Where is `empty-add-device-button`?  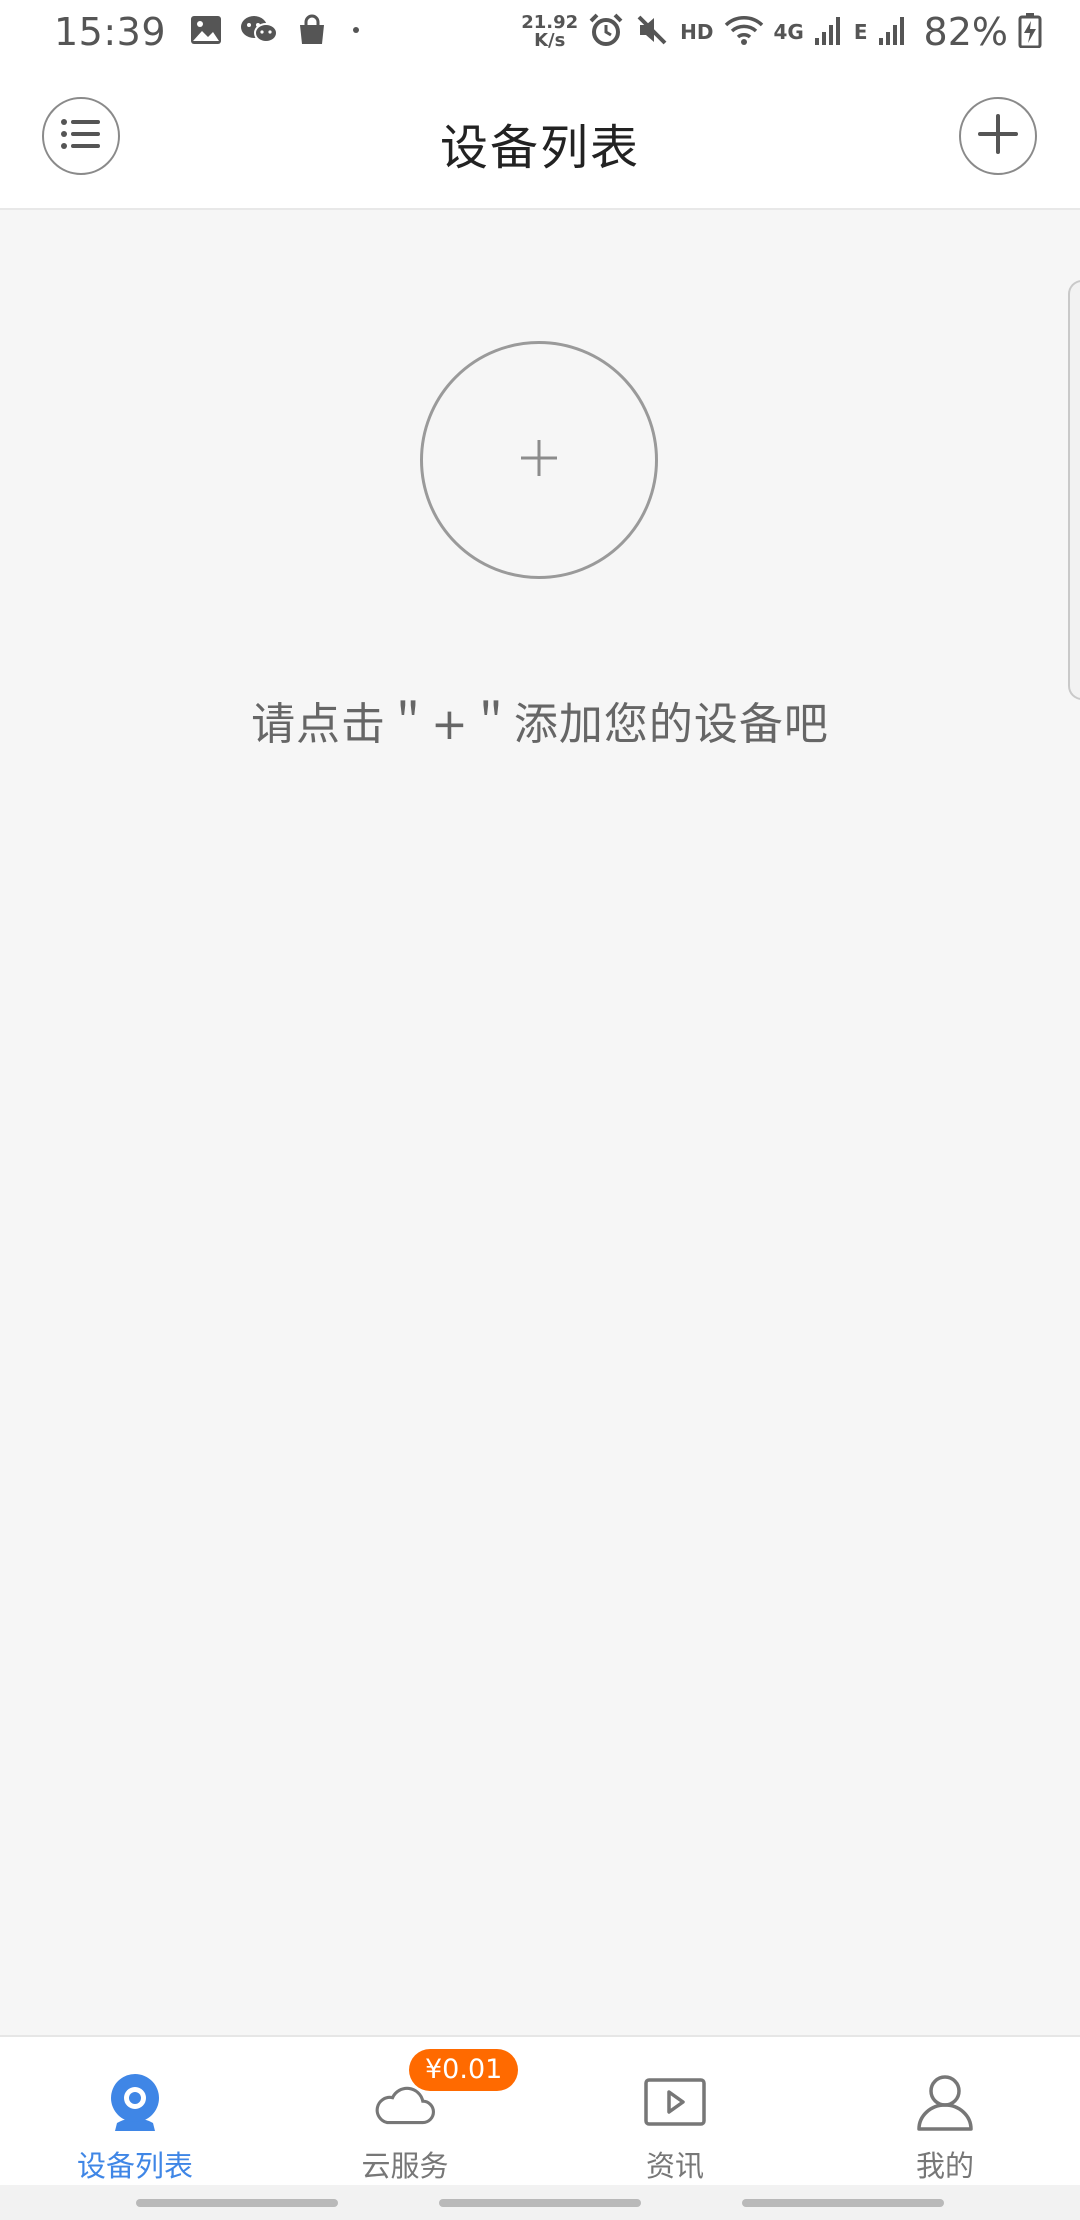
empty-add-device-button is located at coordinates (539, 460).